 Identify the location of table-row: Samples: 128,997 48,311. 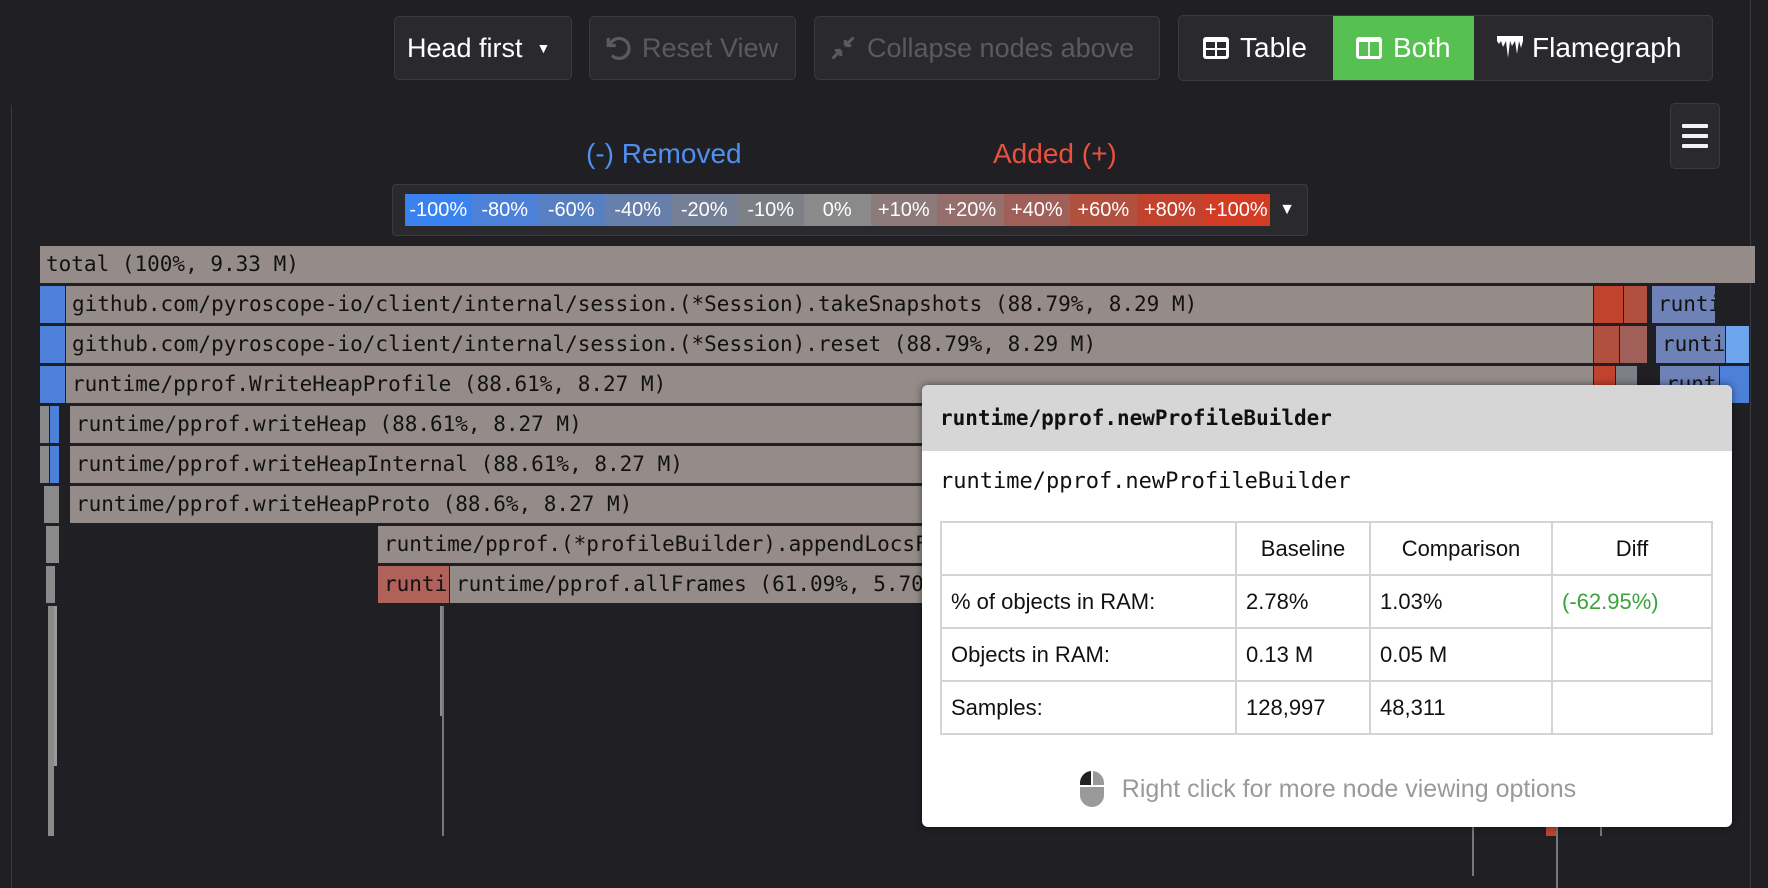
(1326, 707).